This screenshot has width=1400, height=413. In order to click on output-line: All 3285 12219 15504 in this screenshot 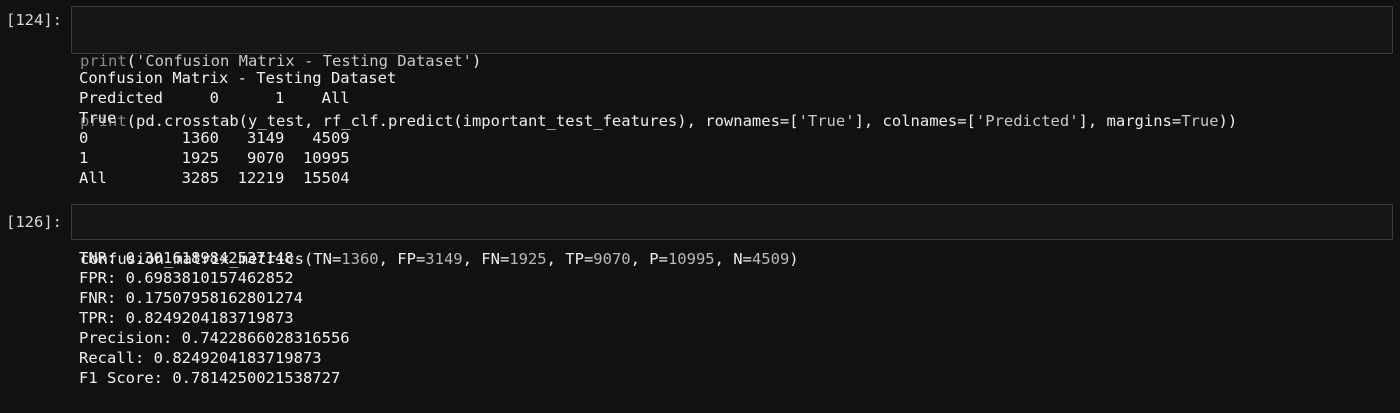, I will do `click(214, 178)`.